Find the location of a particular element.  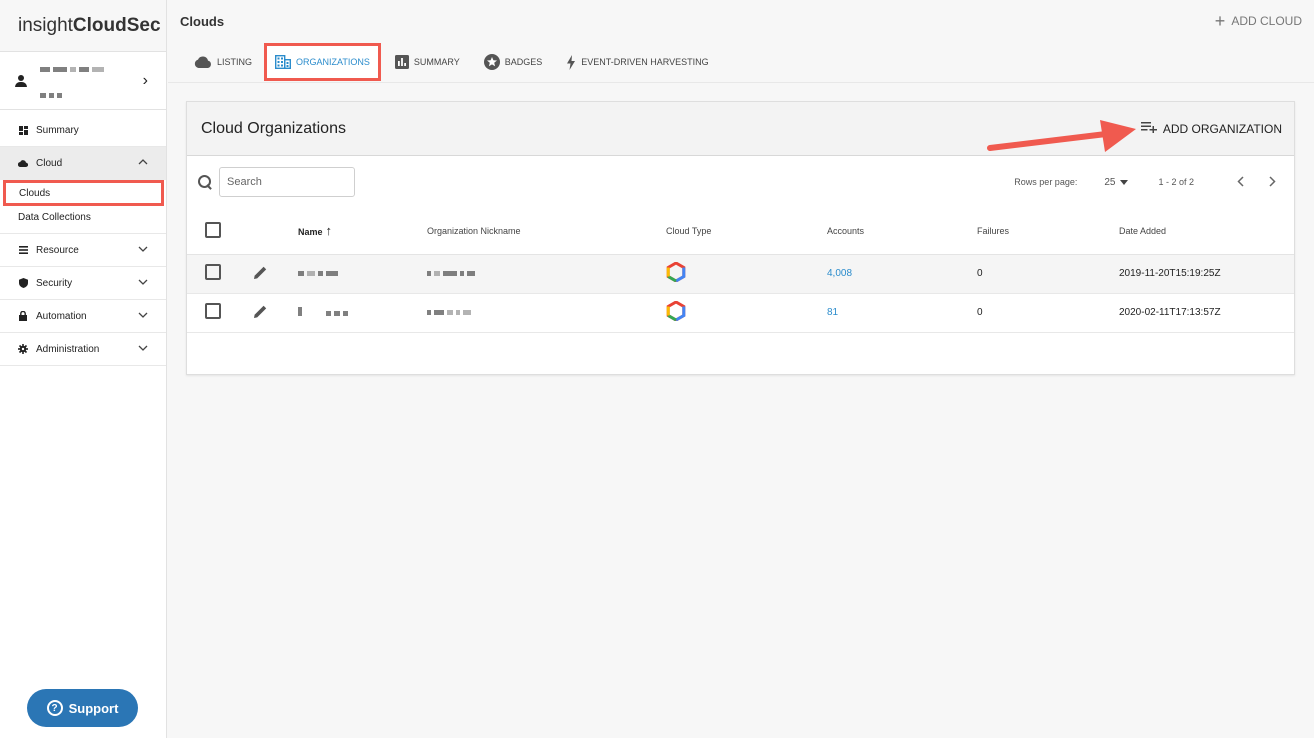

dashboard-icon is located at coordinates (23, 130).